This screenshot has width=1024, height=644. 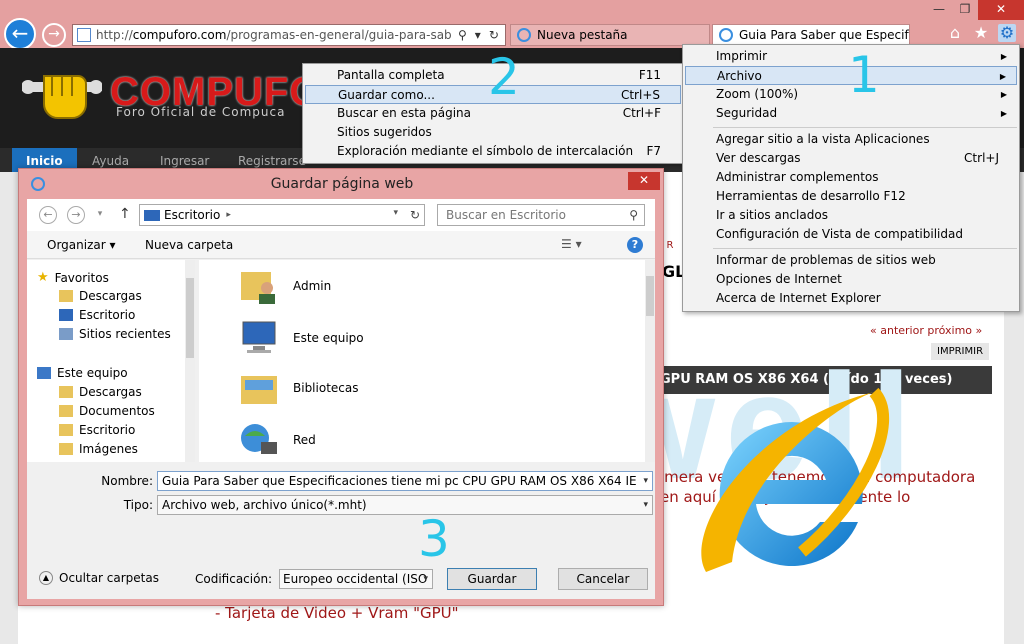 I want to click on tab-active: Guia Para Saber que Especif... ✕, so click(x=811, y=35).